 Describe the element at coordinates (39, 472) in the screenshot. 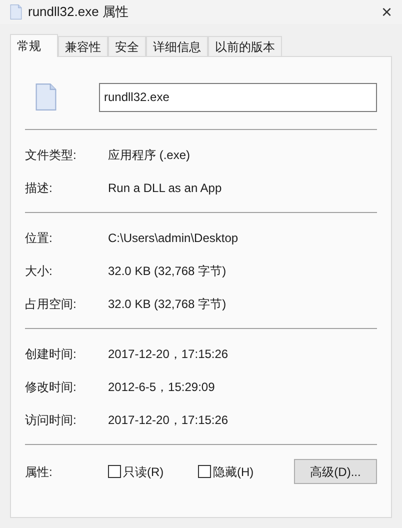

I see `field-label: 属性:` at that location.